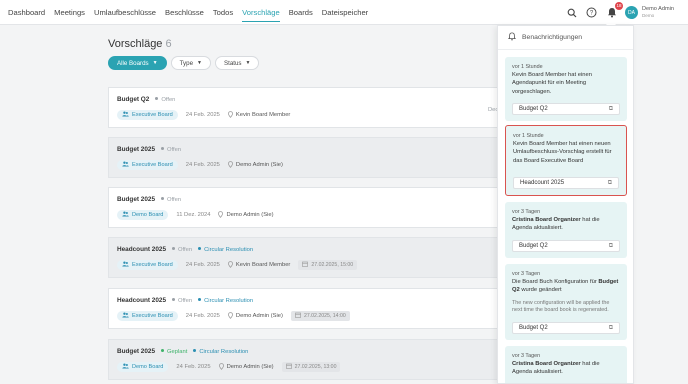 The height and width of the screenshot is (384, 688). I want to click on notification-link: Headcount 2025 ⧉, so click(566, 183).